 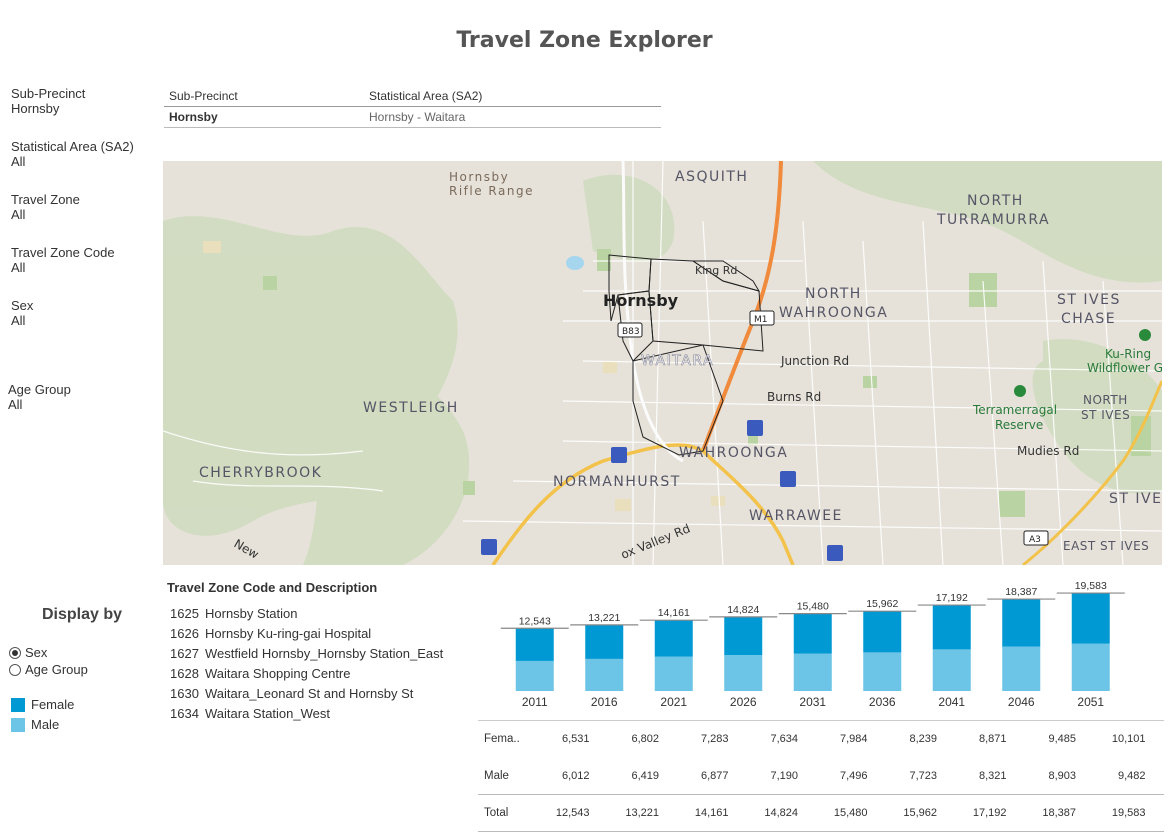 What do you see at coordinates (711, 813) in the screenshot?
I see `table-cell: 14,161` at bounding box center [711, 813].